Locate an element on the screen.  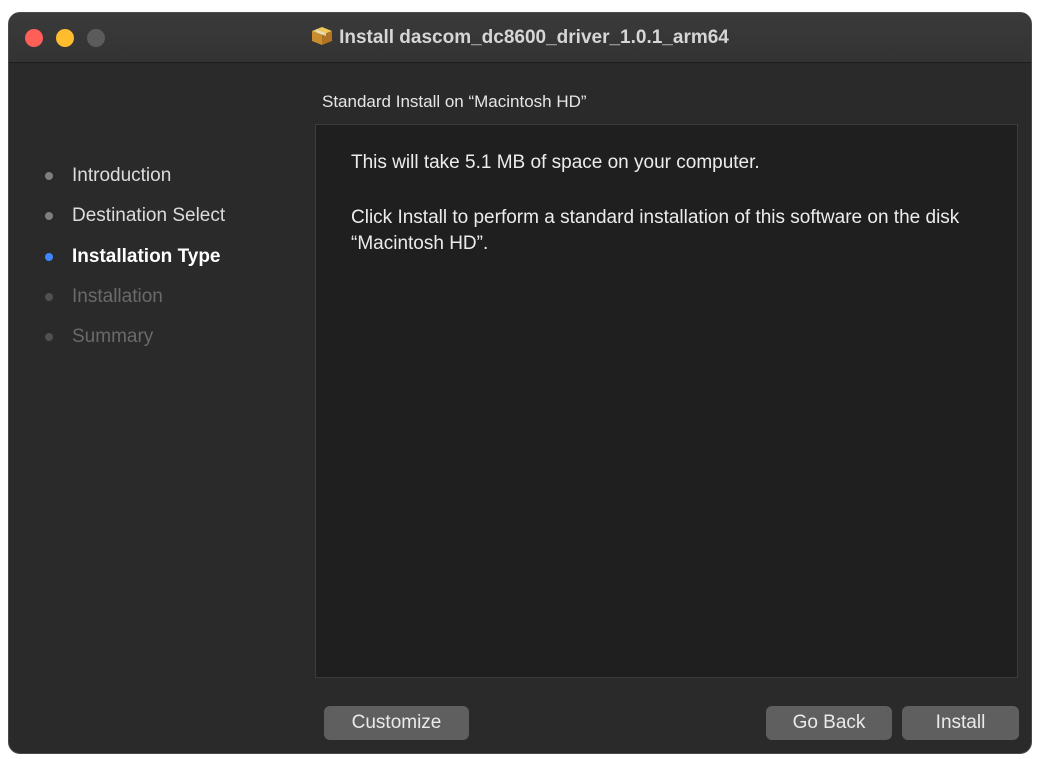
package-icon is located at coordinates (322, 36).